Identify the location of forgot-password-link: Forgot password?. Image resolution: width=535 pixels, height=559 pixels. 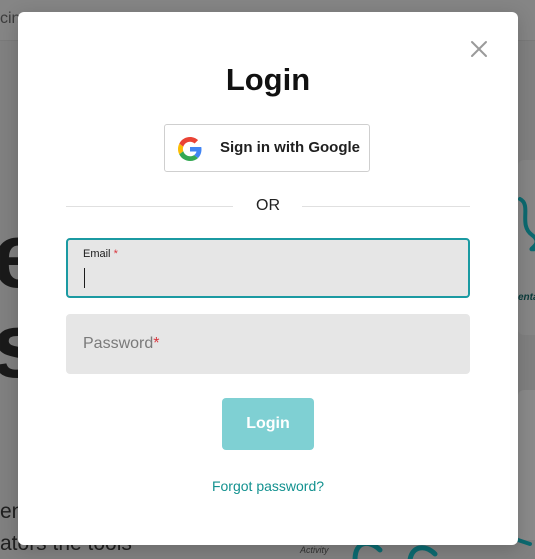
(268, 486).